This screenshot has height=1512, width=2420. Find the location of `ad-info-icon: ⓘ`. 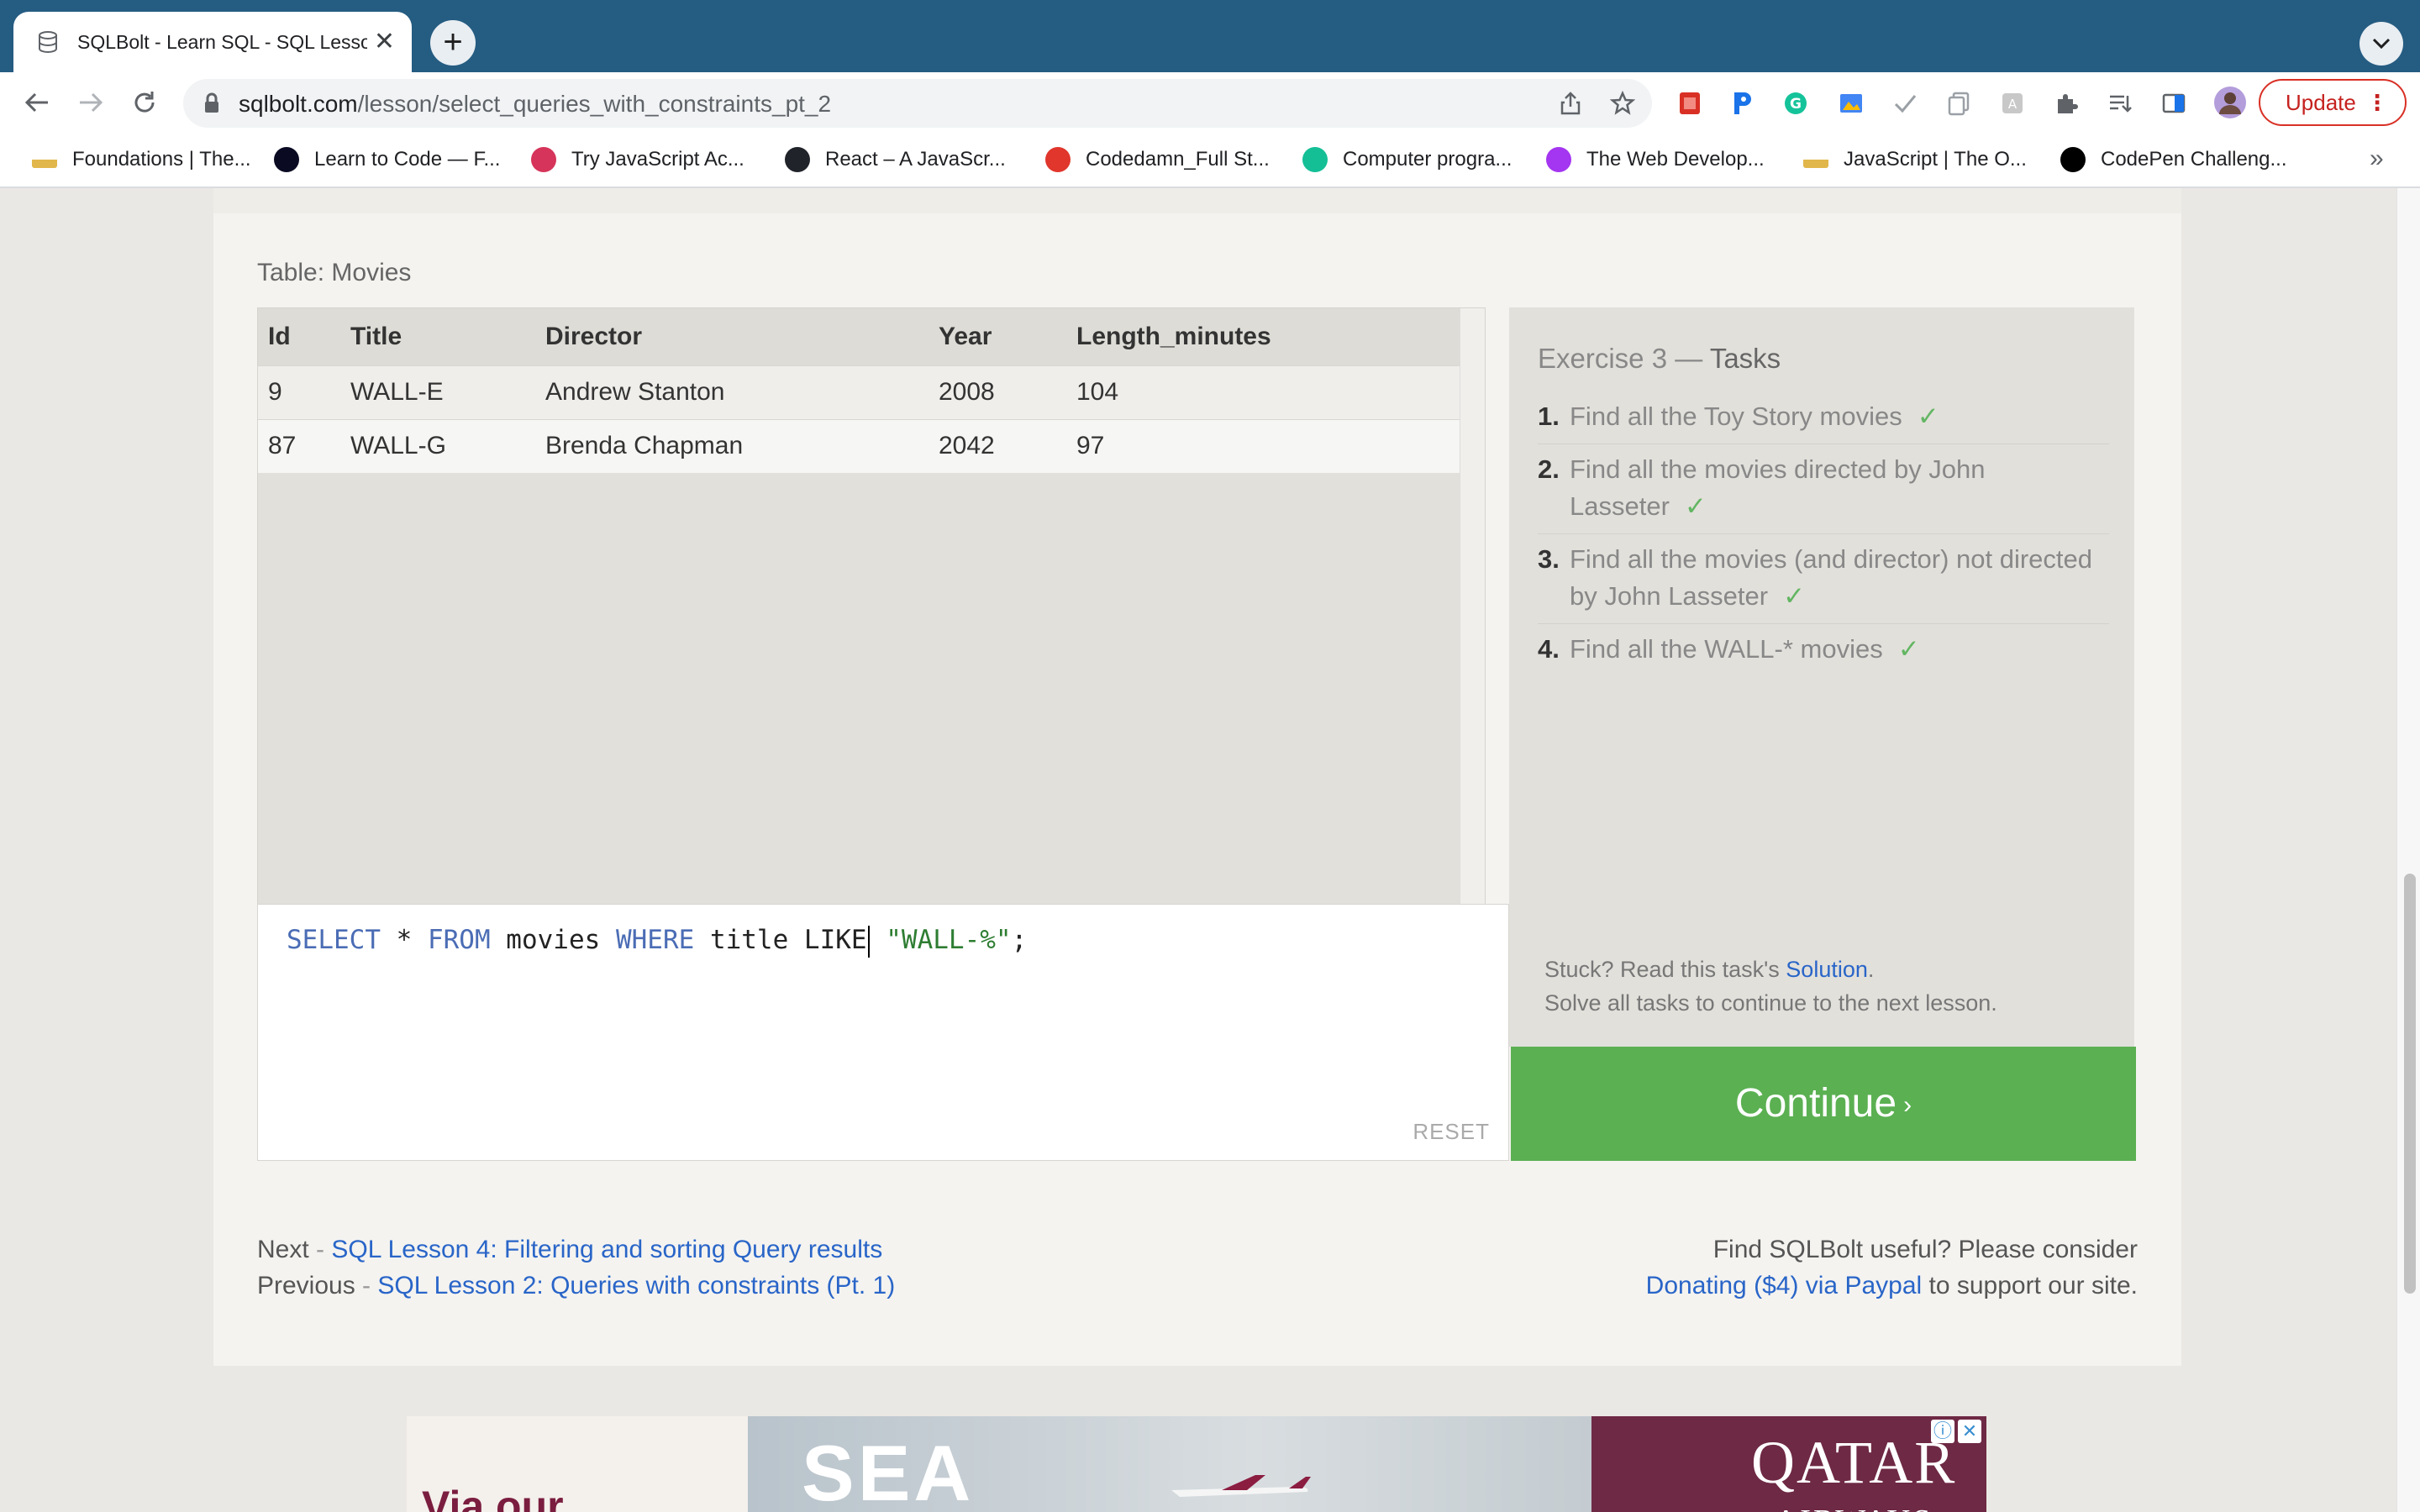

ad-info-icon: ⓘ is located at coordinates (1942, 1431).